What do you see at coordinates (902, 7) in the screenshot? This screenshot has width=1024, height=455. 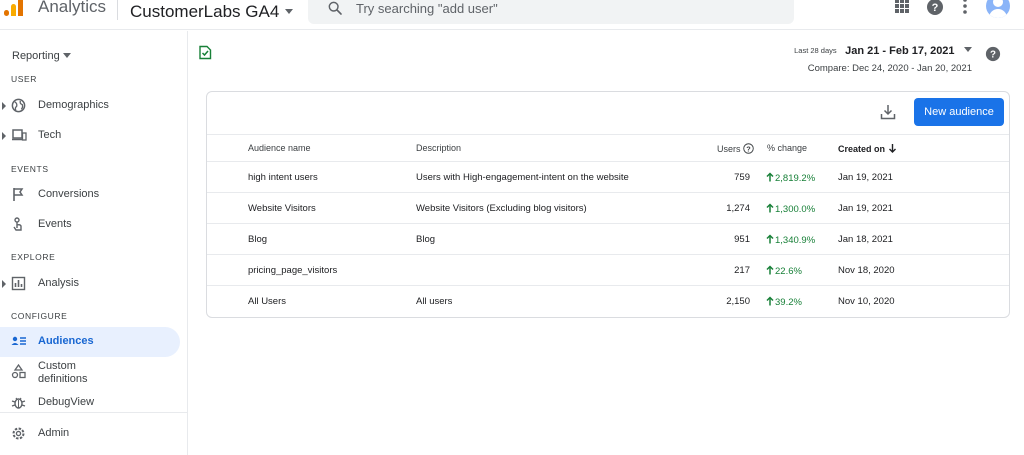 I see `apps-grid-icon` at bounding box center [902, 7].